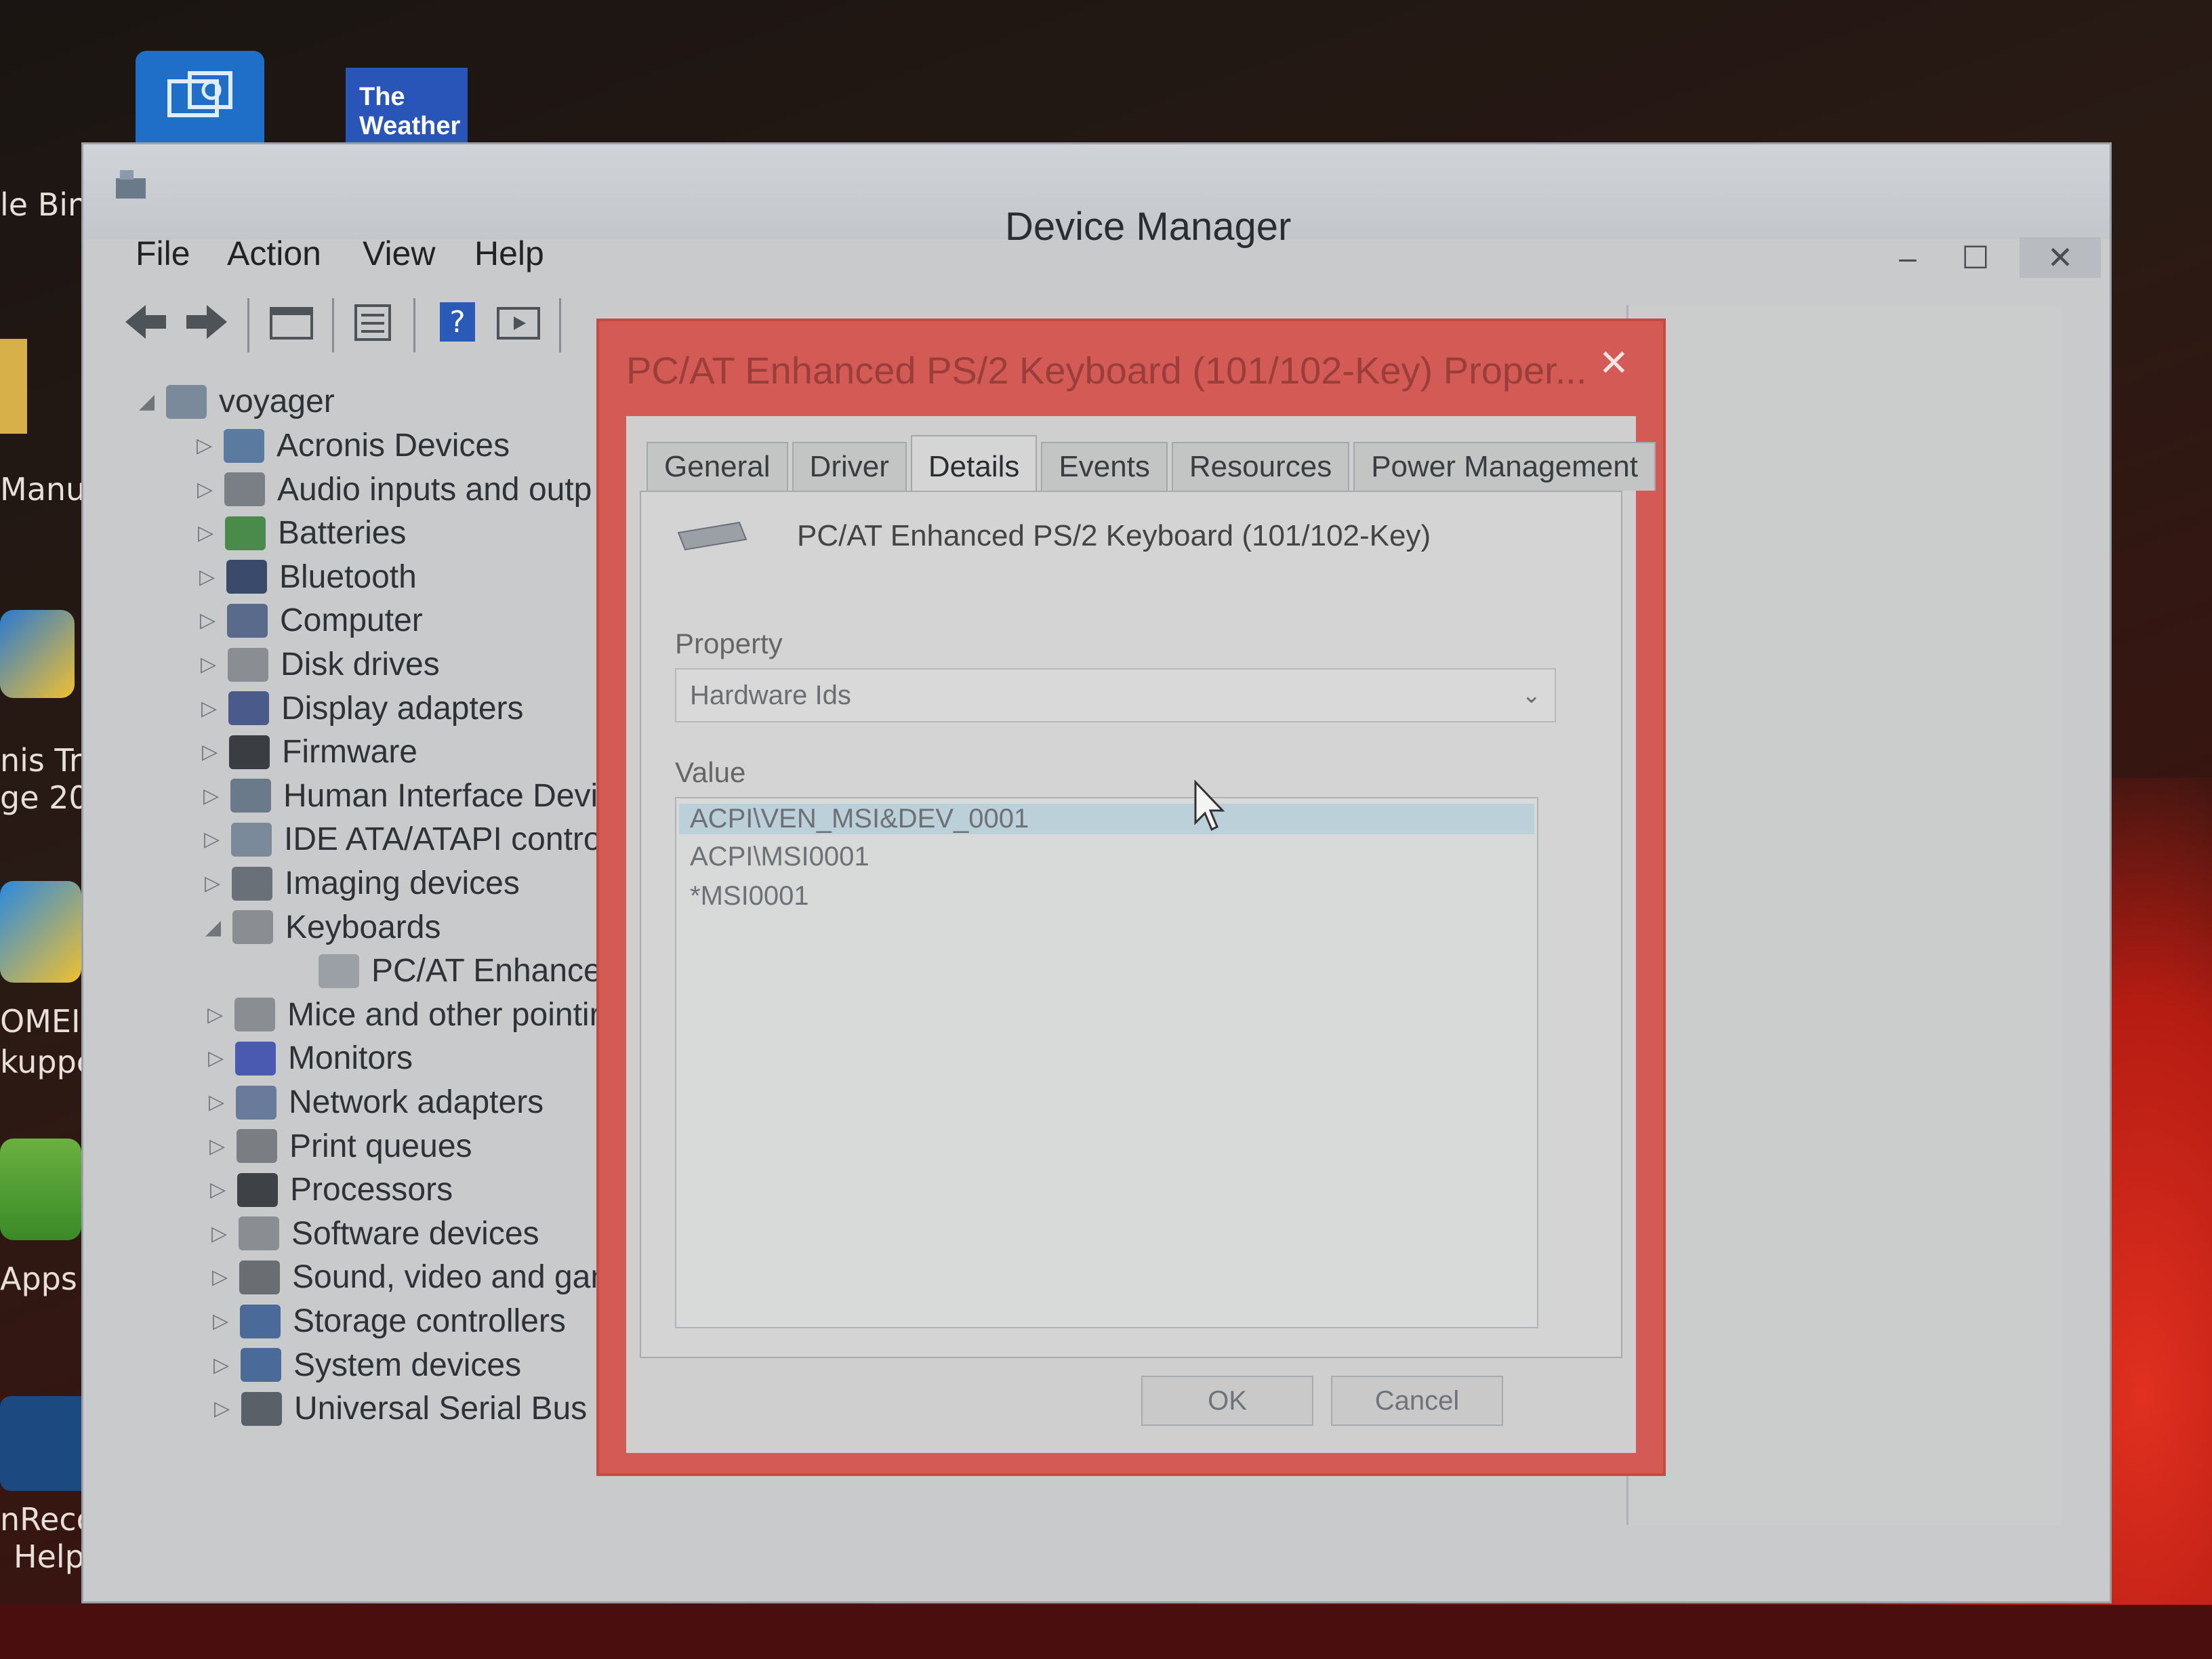 Image resolution: width=2212 pixels, height=1659 pixels. What do you see at coordinates (1260, 467) in the screenshot?
I see `tab-resources: Resources` at bounding box center [1260, 467].